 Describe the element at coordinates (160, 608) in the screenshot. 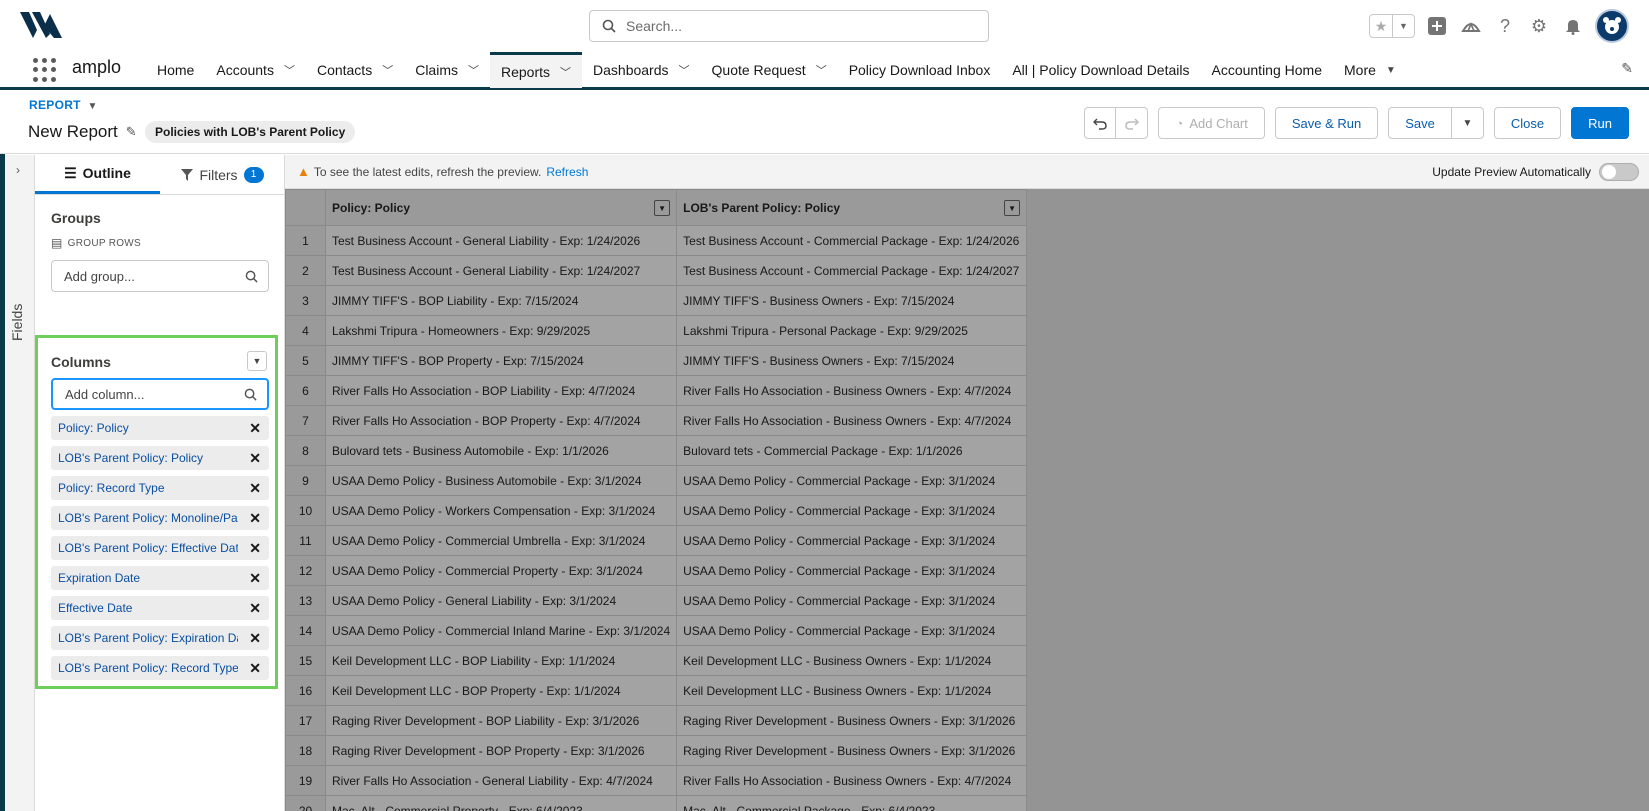

I see `column-pill: Effective Date ✕` at that location.